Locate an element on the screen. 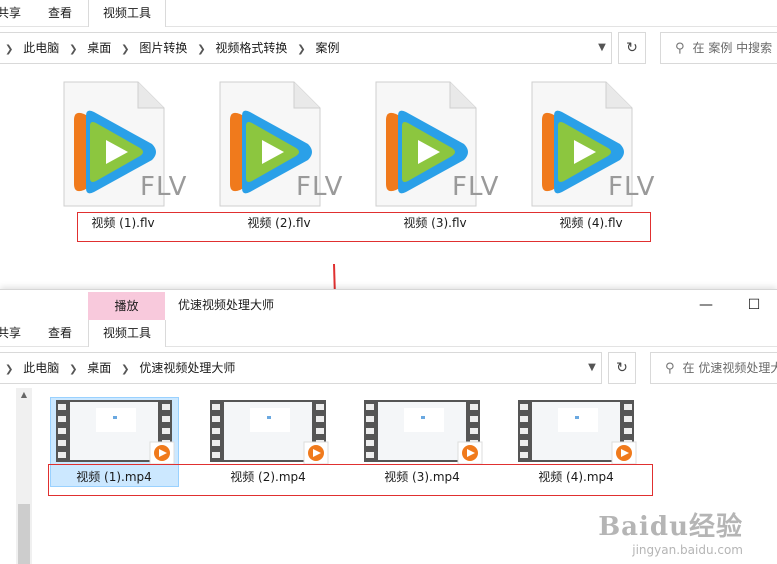 The width and height of the screenshot is (777, 564). minimize-button: — is located at coordinates (706, 305).